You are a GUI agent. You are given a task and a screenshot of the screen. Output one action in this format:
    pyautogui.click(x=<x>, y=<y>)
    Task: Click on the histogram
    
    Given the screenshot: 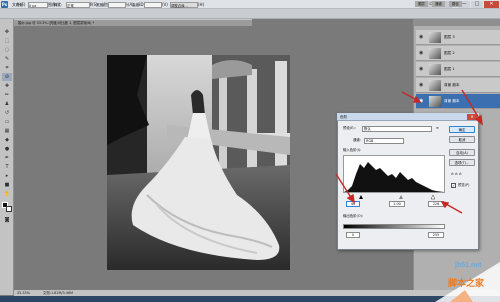 What is the action you would take?
    pyautogui.click(x=394, y=174)
    